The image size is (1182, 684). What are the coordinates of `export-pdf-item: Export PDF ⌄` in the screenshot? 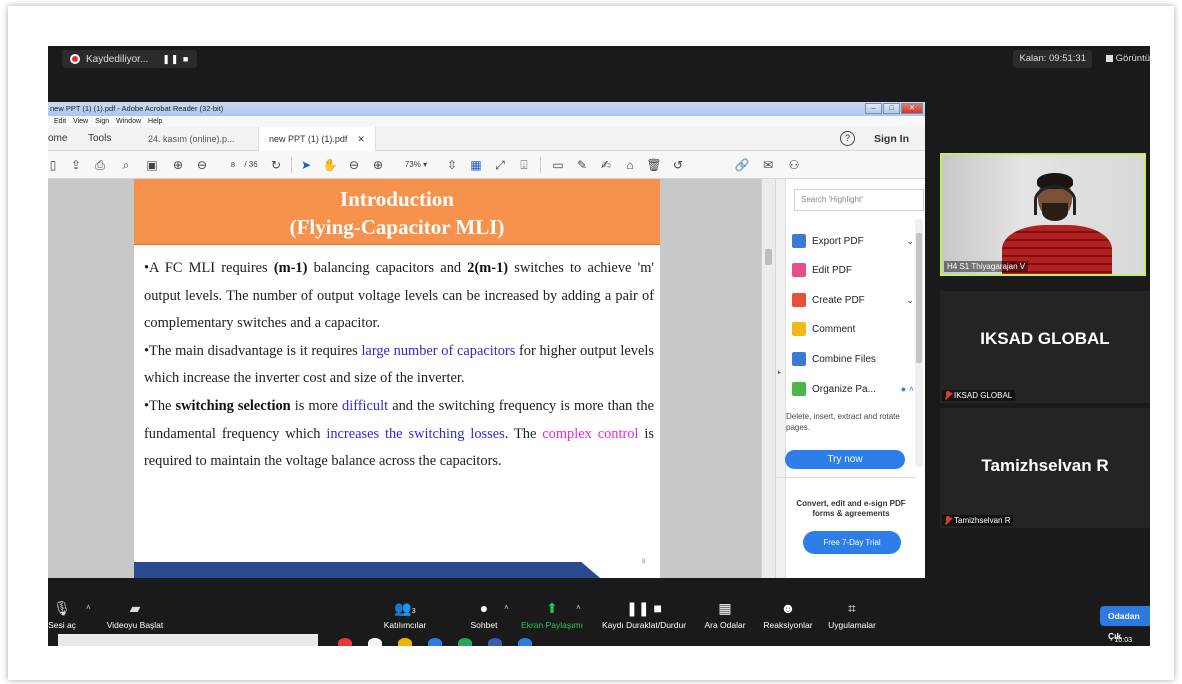 It's located at (856, 241).